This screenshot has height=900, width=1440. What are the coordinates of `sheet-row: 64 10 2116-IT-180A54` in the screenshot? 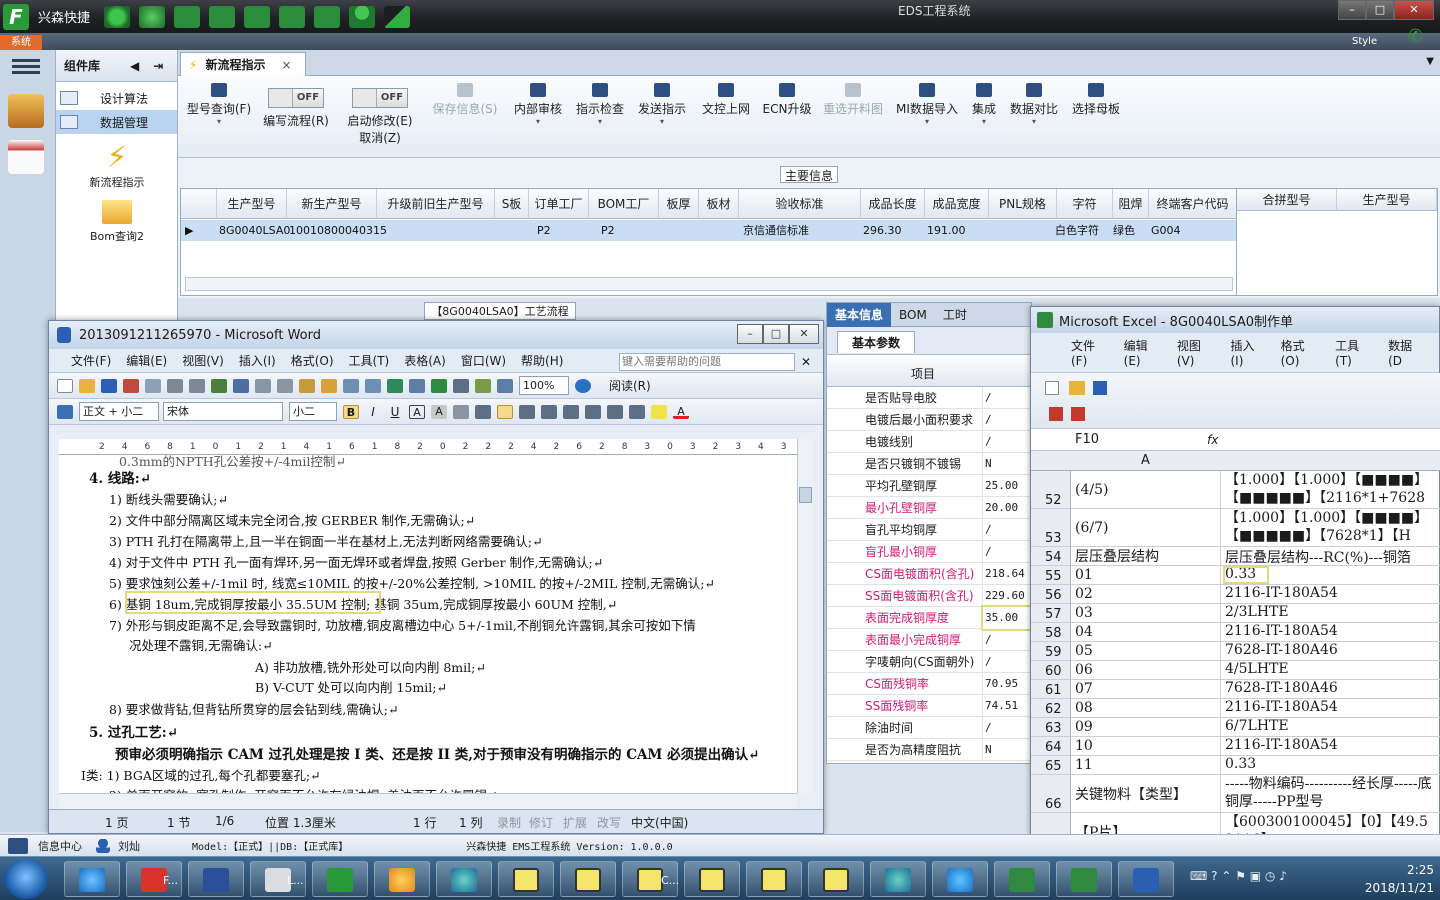 It's located at (1235, 746).